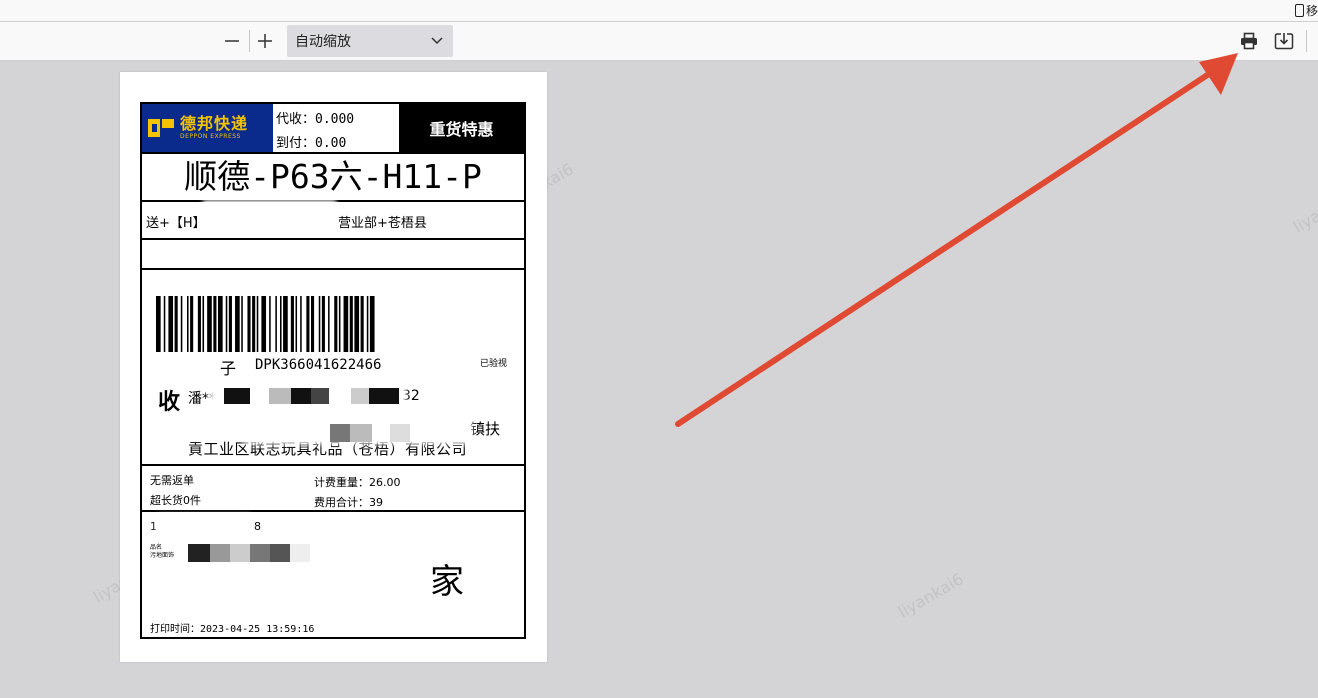  I want to click on mobile-label: 移, so click(1311, 10).